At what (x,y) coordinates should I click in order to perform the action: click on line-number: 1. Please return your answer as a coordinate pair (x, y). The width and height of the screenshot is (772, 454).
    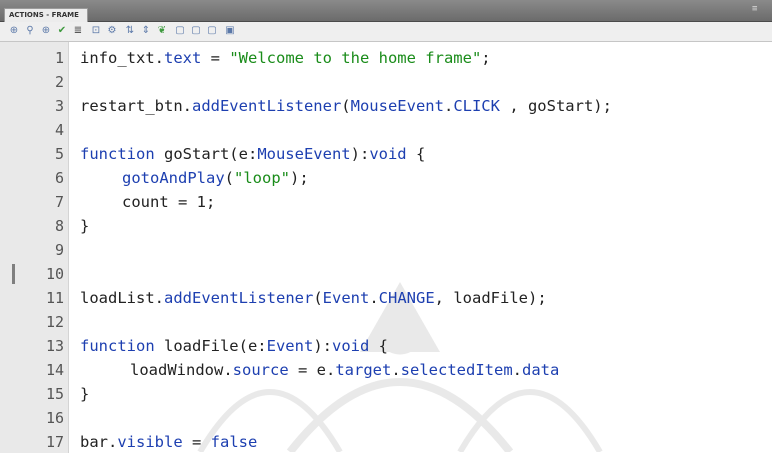
    Looking at the image, I should click on (59, 58).